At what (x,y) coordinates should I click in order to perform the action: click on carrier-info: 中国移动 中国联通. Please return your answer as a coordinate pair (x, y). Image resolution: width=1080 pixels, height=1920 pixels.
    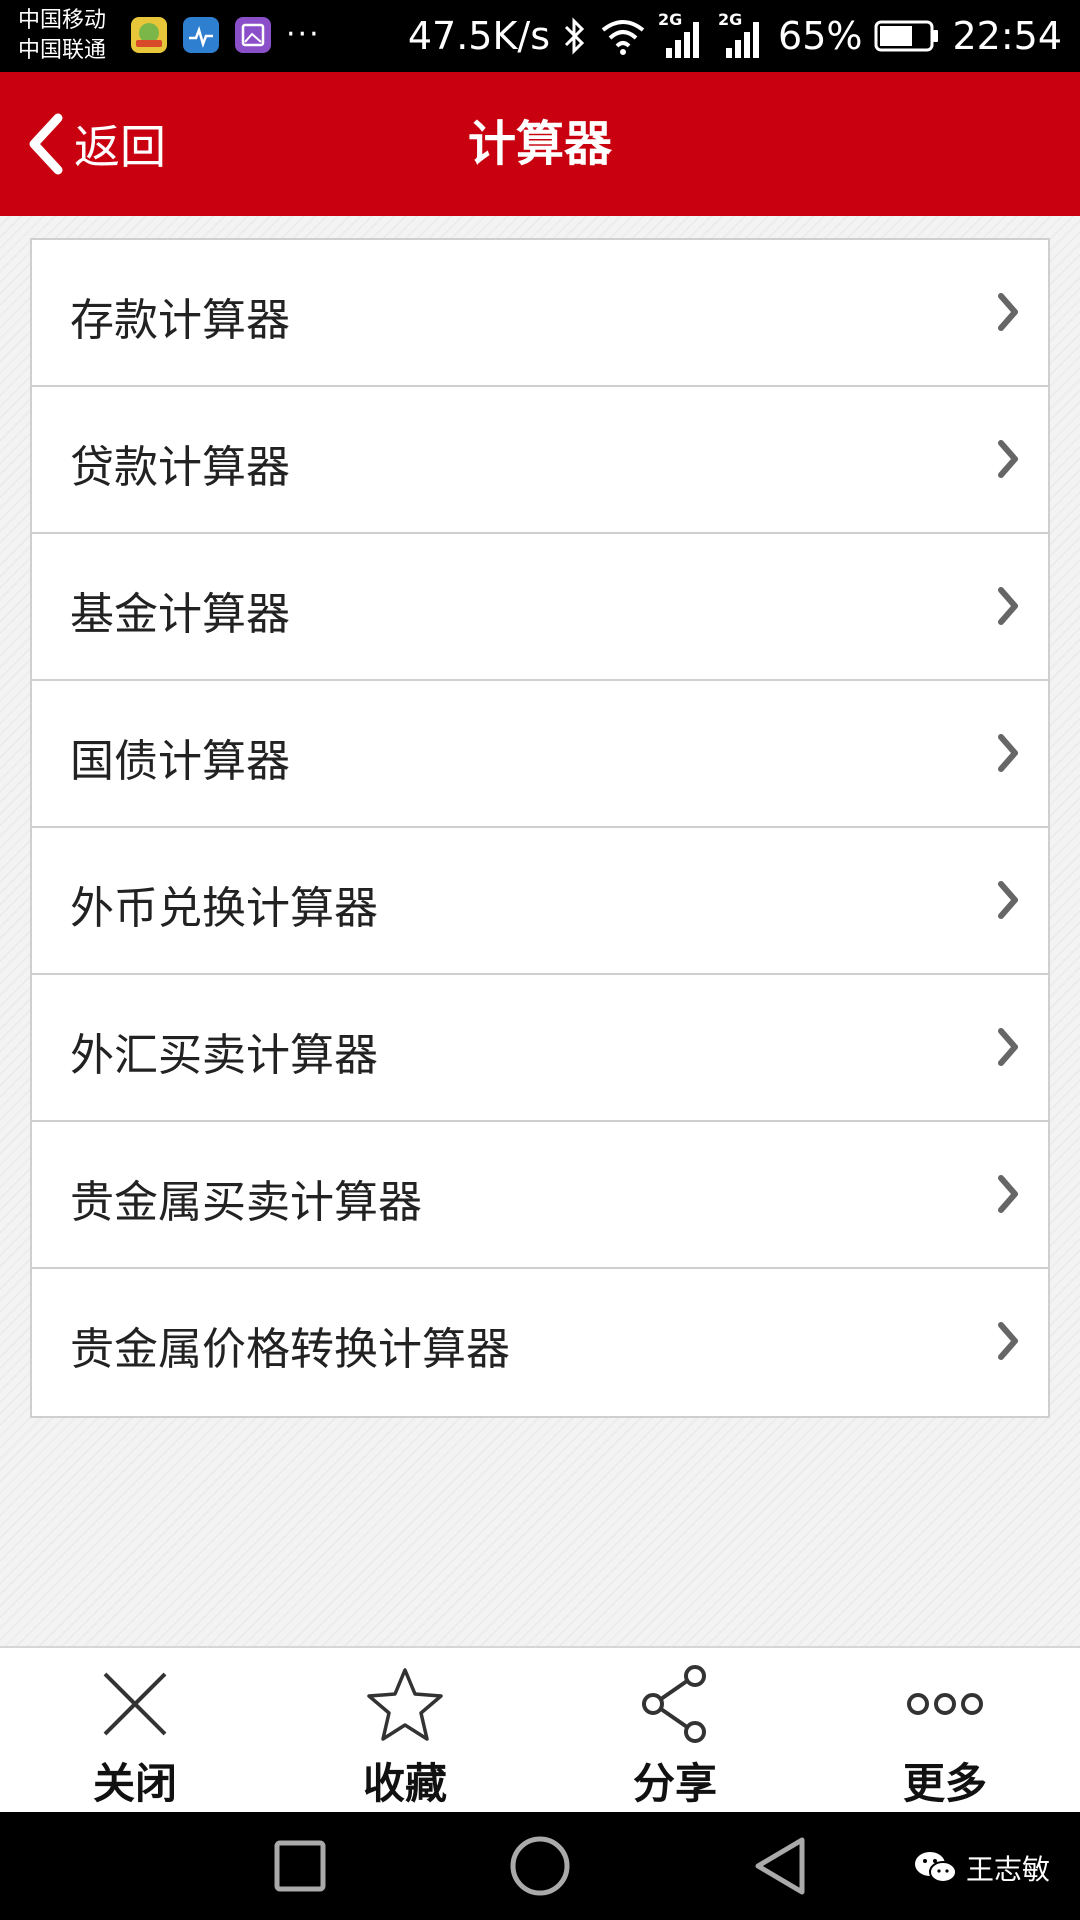
    Looking at the image, I should click on (62, 36).